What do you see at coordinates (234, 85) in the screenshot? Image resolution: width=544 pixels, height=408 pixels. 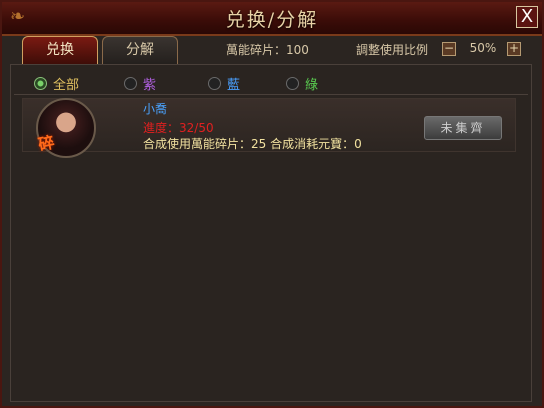 I see `filter-blue-label: 藍` at bounding box center [234, 85].